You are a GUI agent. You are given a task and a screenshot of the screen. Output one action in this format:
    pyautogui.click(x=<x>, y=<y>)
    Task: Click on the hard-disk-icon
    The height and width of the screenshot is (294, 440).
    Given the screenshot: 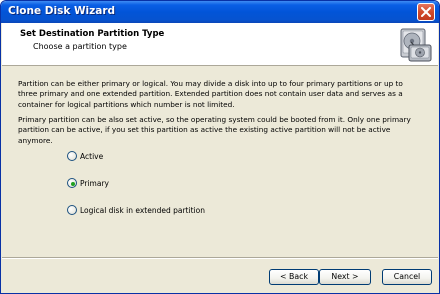 What is the action you would take?
    pyautogui.click(x=415, y=45)
    